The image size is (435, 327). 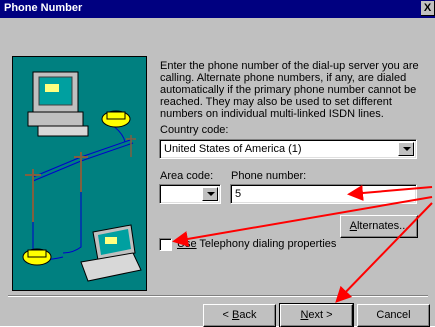 I want to click on cancel-button: Cancel, so click(x=393, y=315).